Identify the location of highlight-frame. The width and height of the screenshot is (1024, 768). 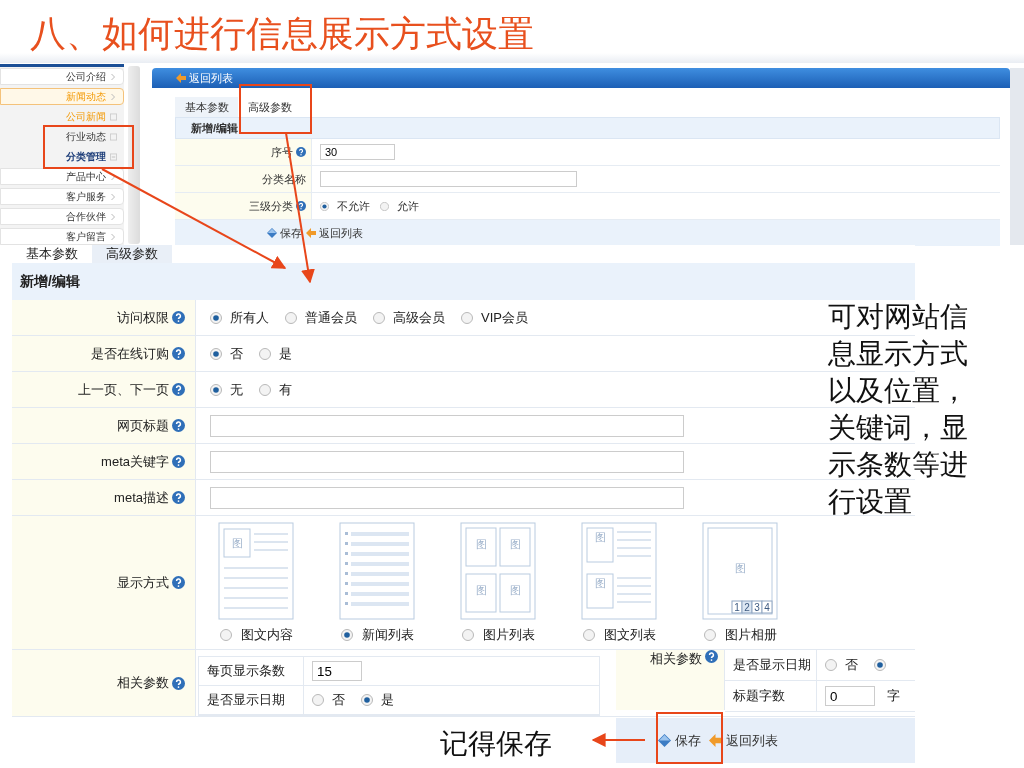
(689, 738).